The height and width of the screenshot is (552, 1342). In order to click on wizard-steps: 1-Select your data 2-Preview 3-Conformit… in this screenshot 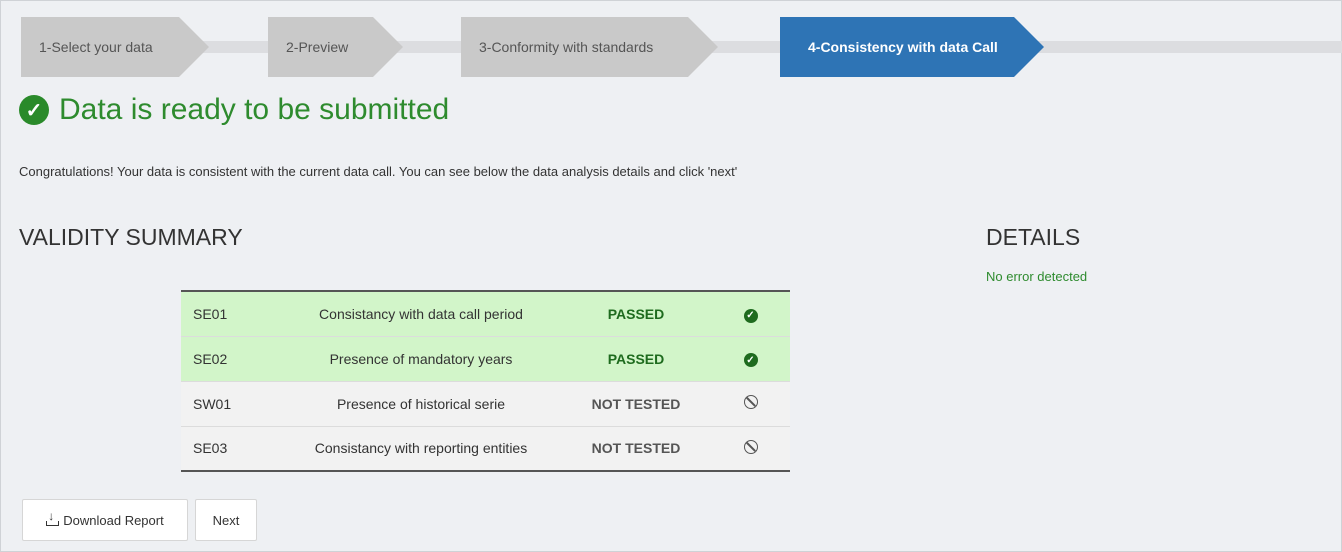, I will do `click(681, 47)`.